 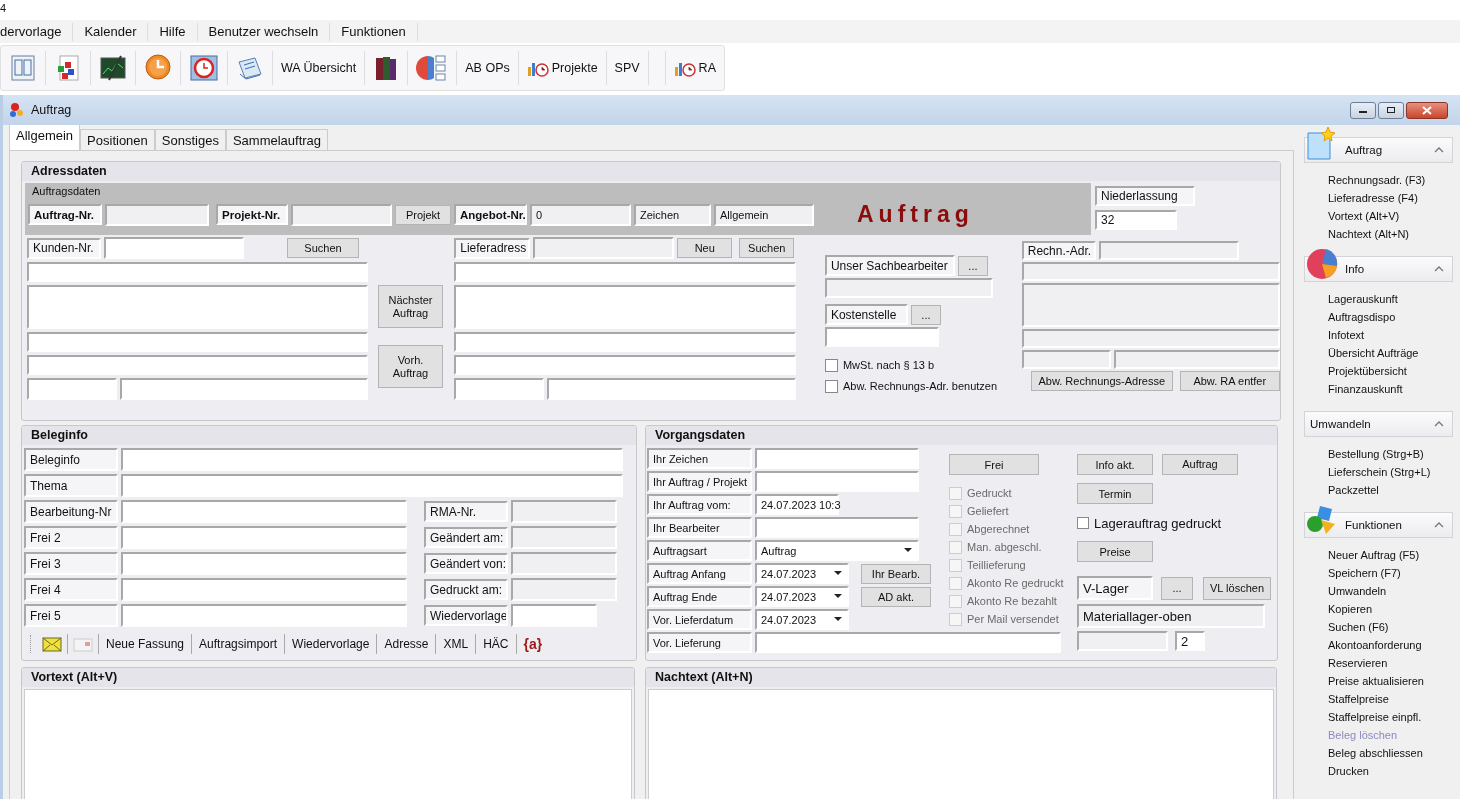 I want to click on group-title: Vorgangsdaten, so click(x=961, y=435).